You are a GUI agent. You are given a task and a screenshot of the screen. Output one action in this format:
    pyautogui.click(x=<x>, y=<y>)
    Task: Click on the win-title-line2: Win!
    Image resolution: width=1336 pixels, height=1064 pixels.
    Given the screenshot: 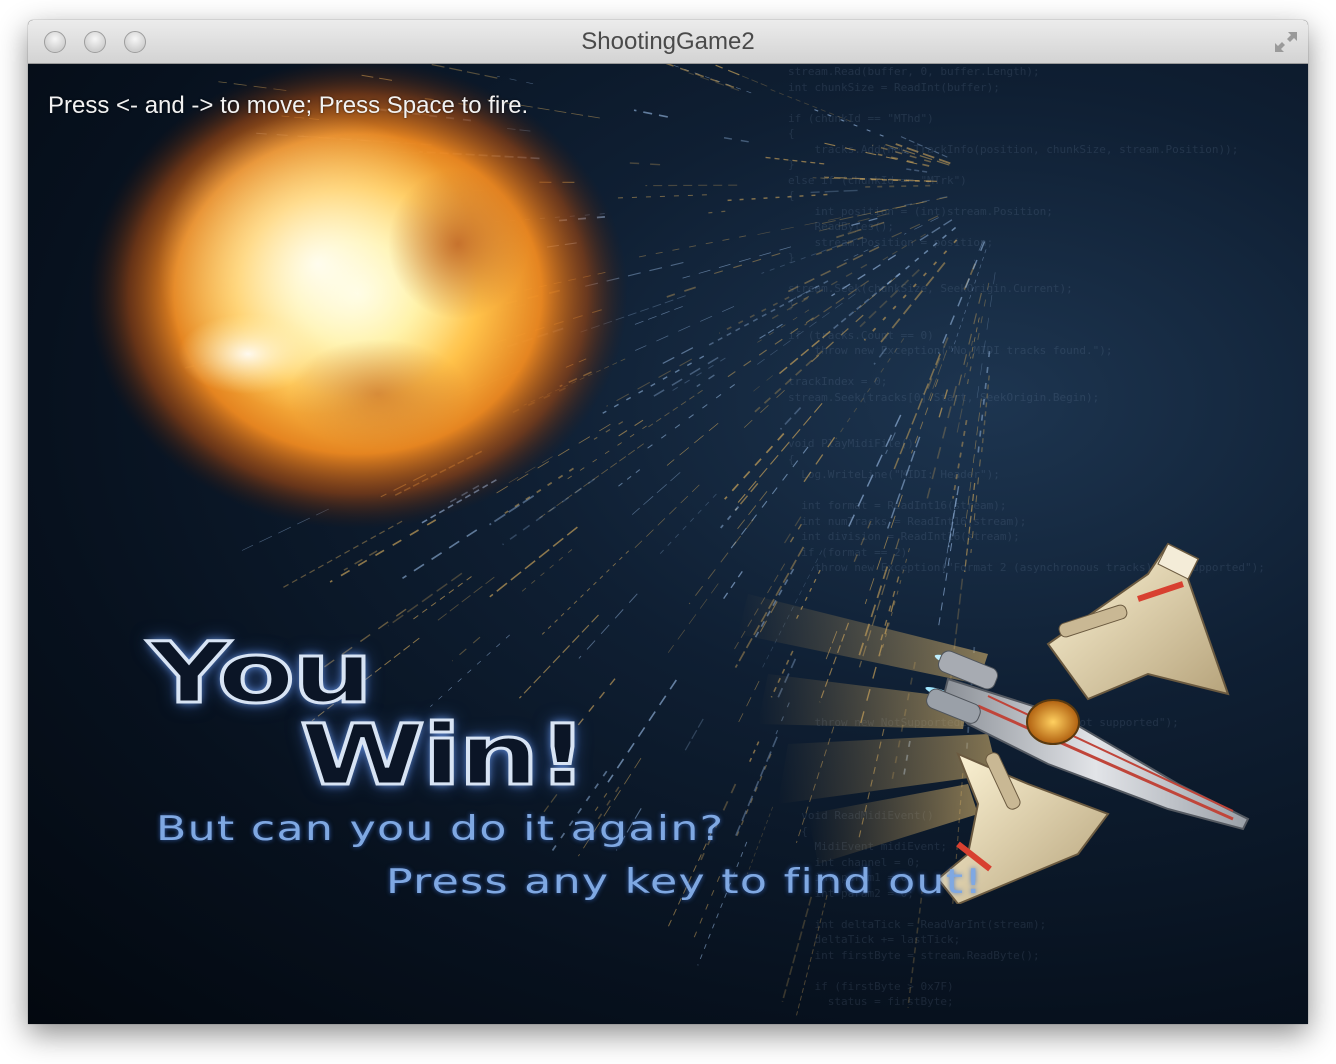 What is the action you would take?
    pyautogui.click(x=444, y=755)
    